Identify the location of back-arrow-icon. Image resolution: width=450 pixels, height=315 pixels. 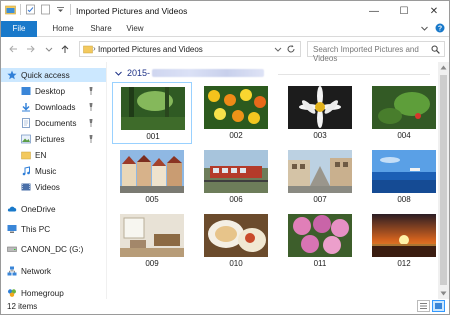
(13, 49).